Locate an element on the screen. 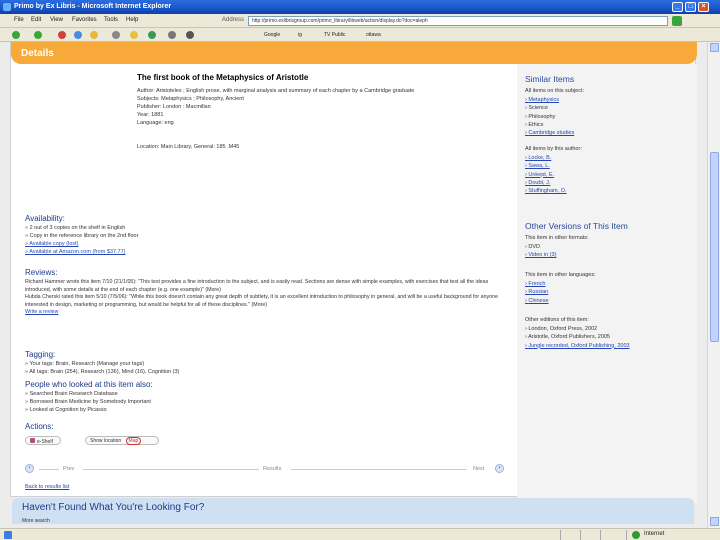  link-ottawa: ottawa is located at coordinates (373, 35).